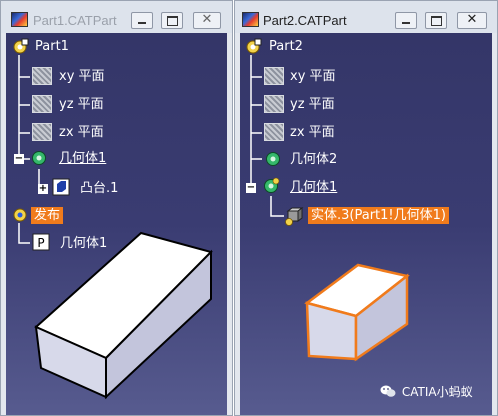  I want to click on watermark: CATIA小蚂蚁, so click(426, 391).